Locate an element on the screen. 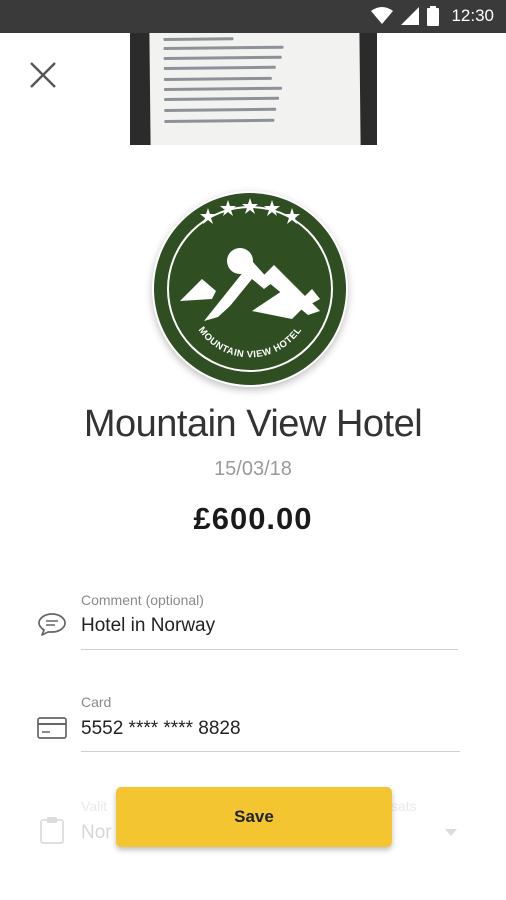  status-icons: 12:30 is located at coordinates (432, 16).